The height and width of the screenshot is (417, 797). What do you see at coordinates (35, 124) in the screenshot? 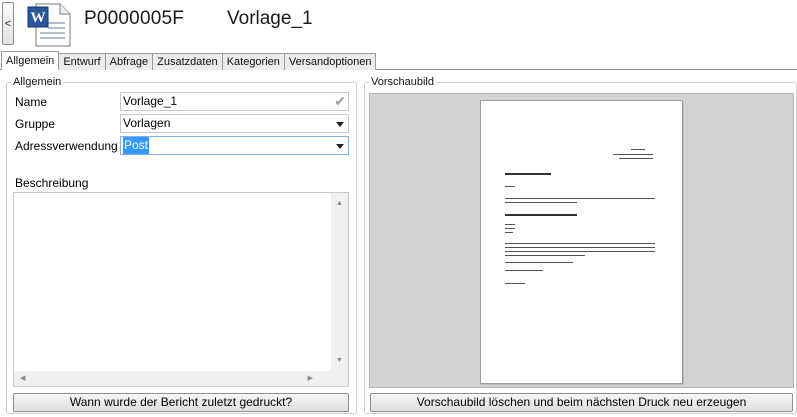
I see `group-label: Gruppe` at bounding box center [35, 124].